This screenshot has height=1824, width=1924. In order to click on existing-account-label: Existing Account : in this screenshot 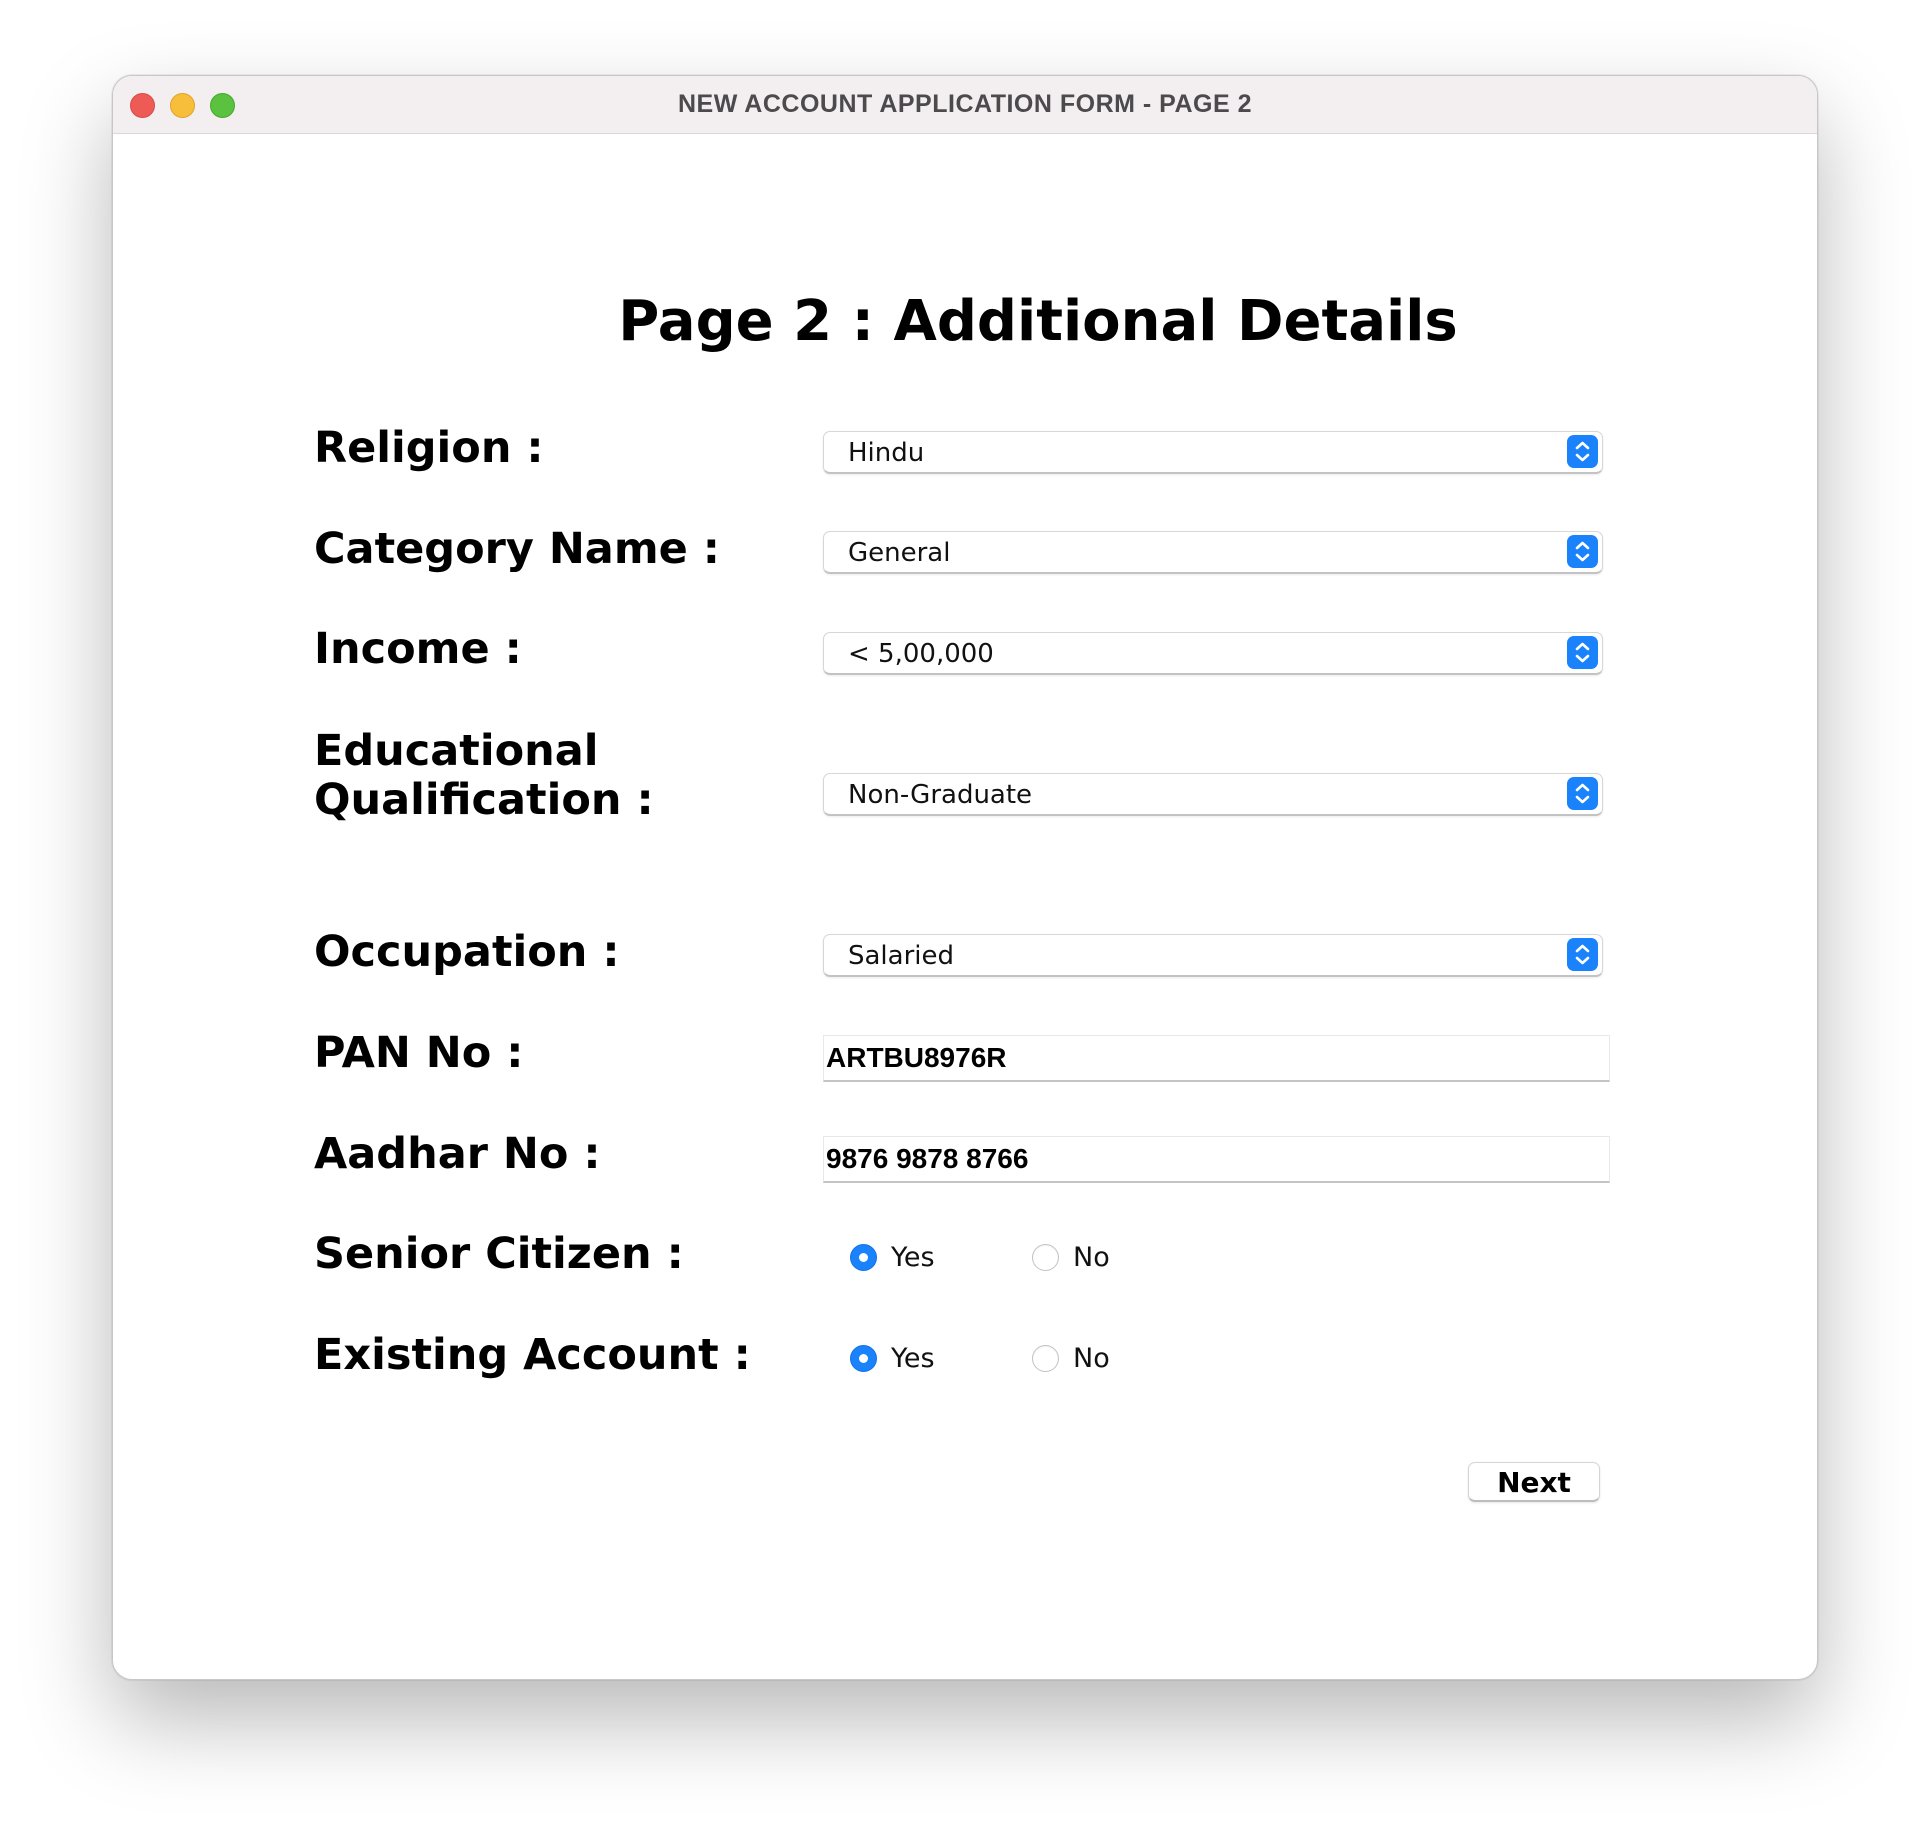, I will do `click(532, 1355)`.